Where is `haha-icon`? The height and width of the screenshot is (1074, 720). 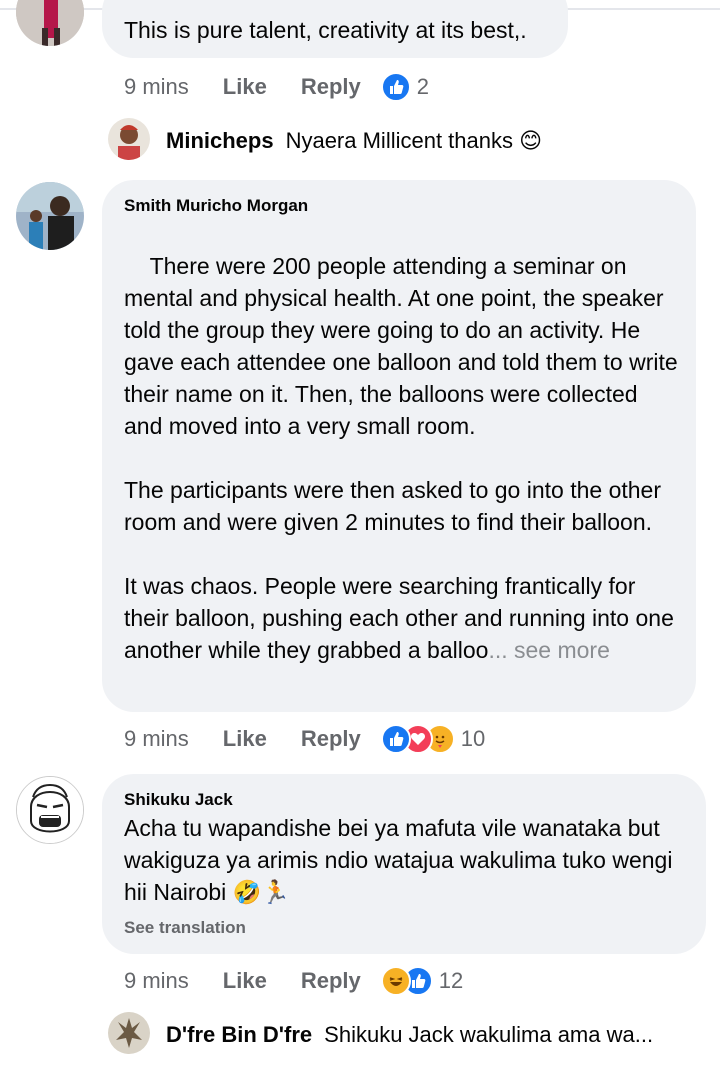 haha-icon is located at coordinates (395, 981).